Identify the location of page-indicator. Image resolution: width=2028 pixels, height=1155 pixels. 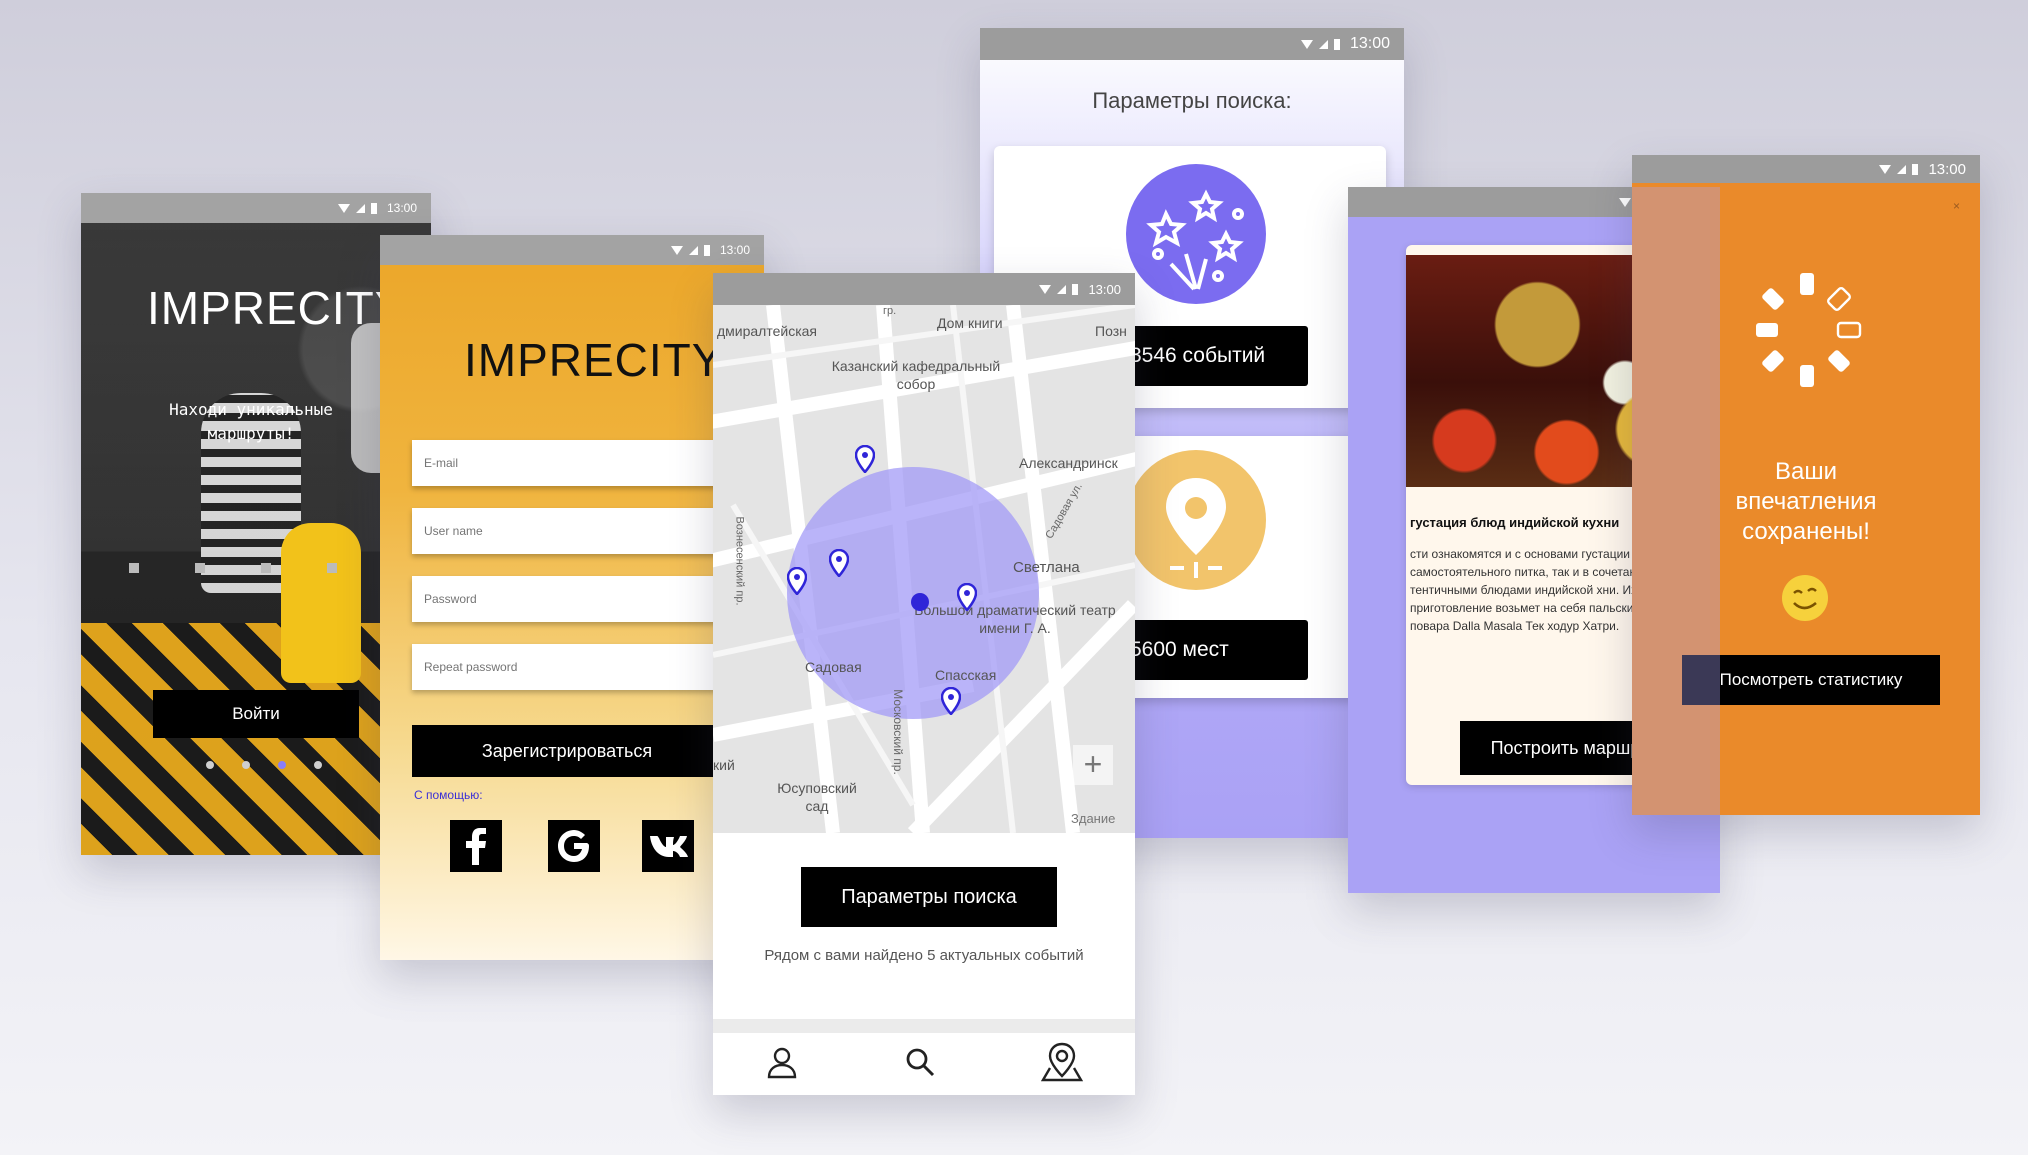
(264, 765).